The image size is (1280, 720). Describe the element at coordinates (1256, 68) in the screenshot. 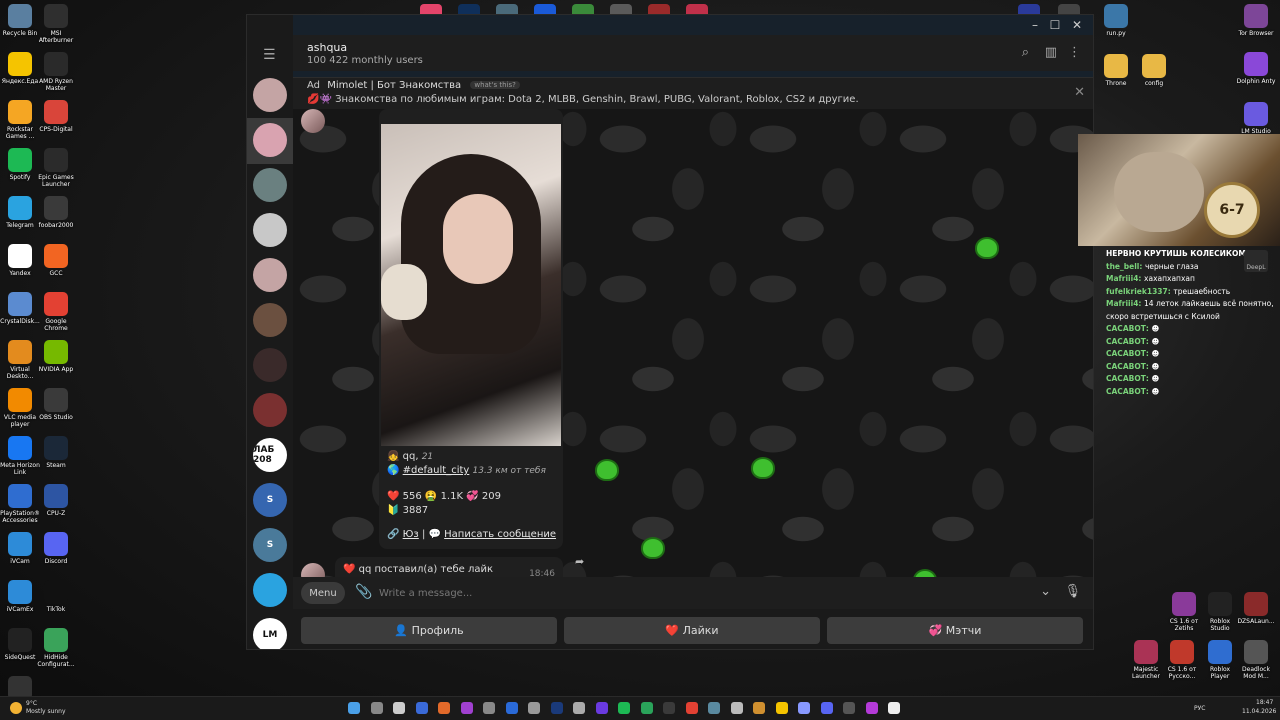

I see `desktop-shortcut: Dolphin Anty` at that location.